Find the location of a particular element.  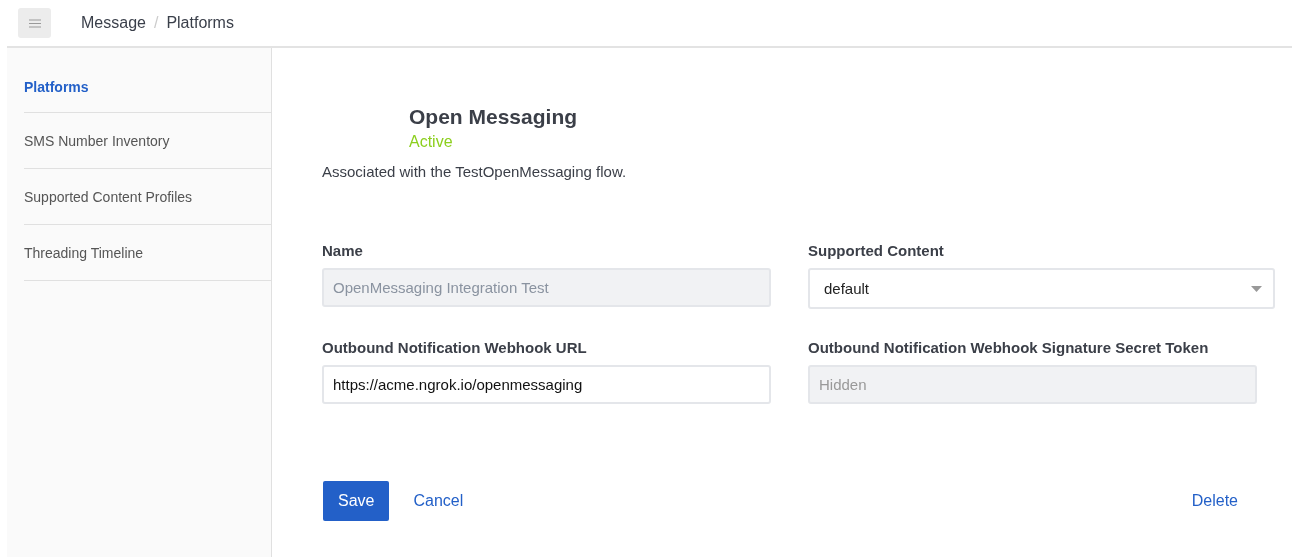

caret-icon is located at coordinates (1256, 288).